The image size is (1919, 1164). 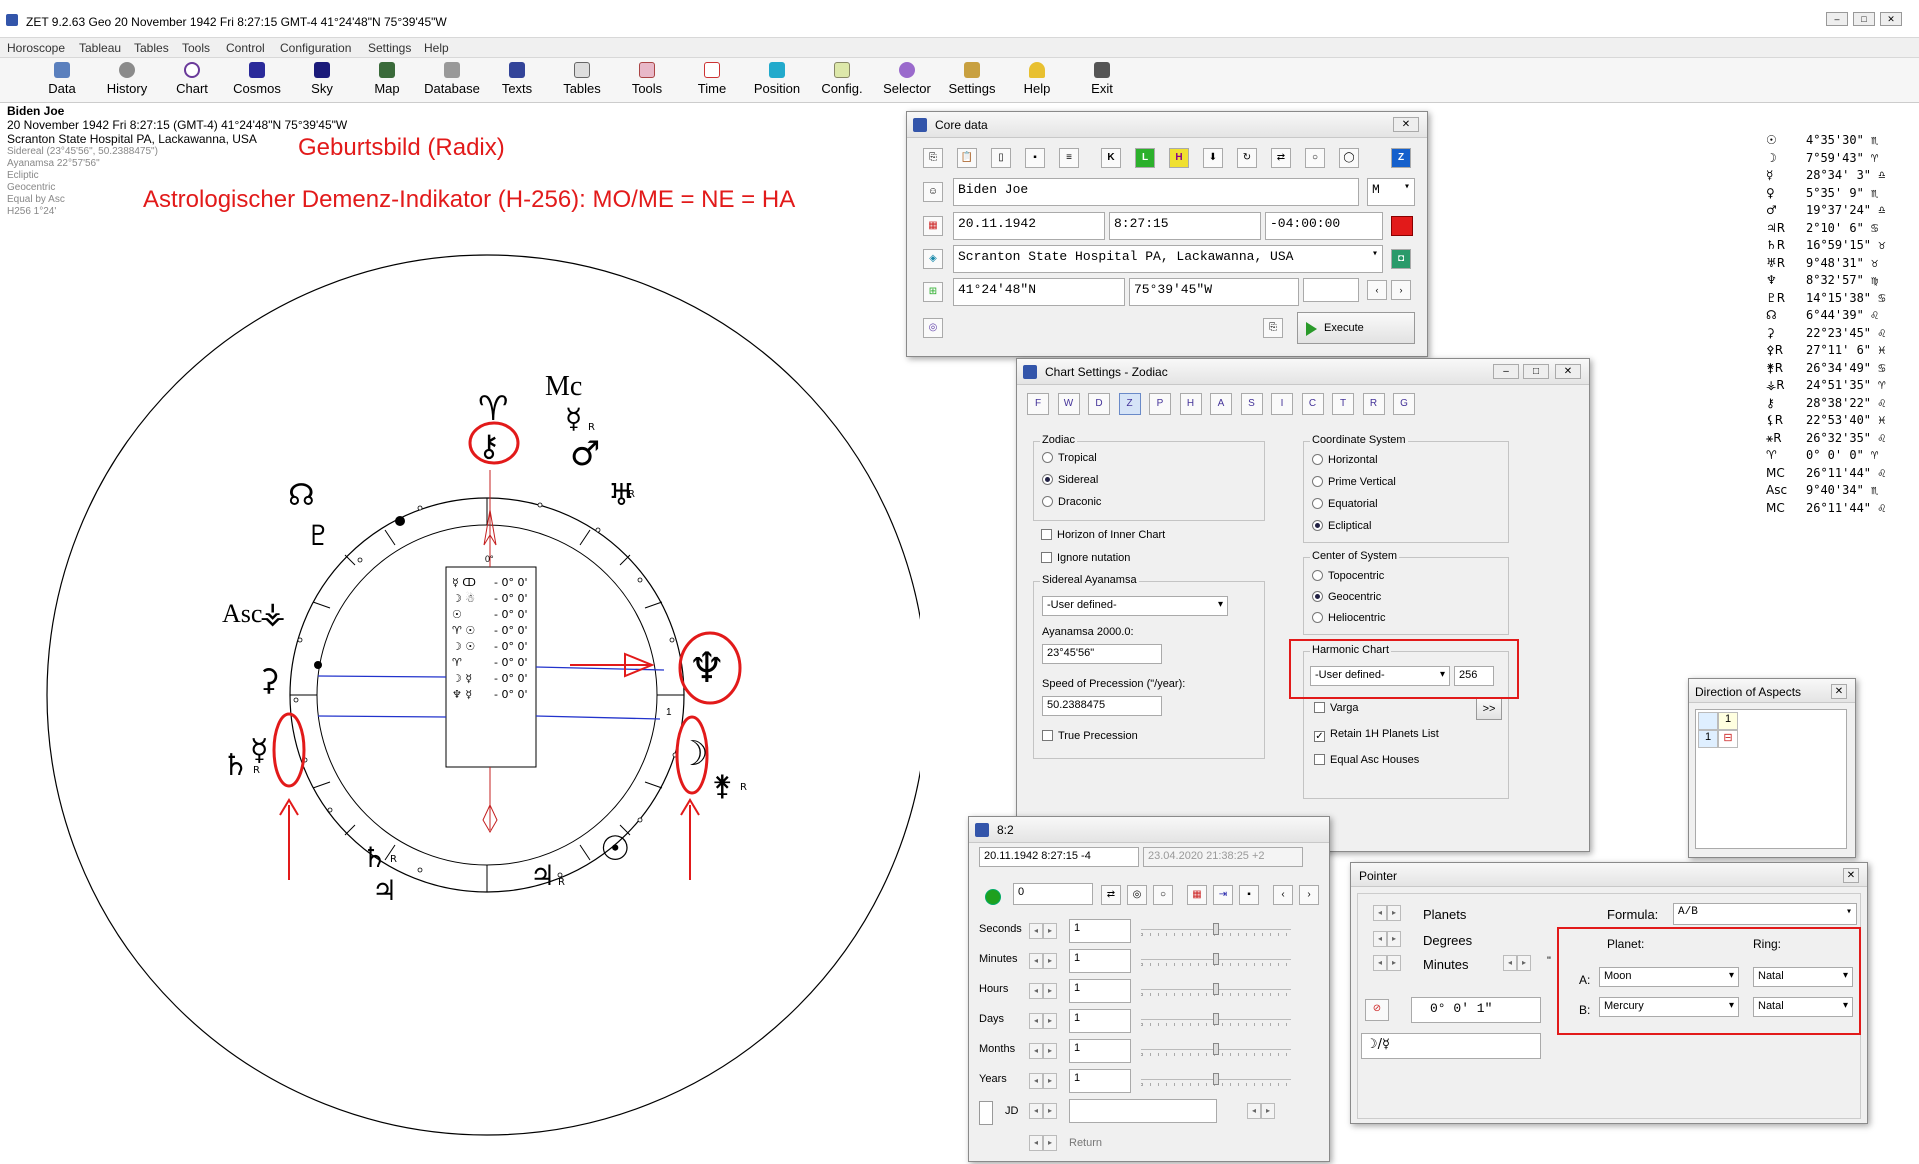 What do you see at coordinates (1102, 706) in the screenshot?
I see `precession-field: 50.2388475` at bounding box center [1102, 706].